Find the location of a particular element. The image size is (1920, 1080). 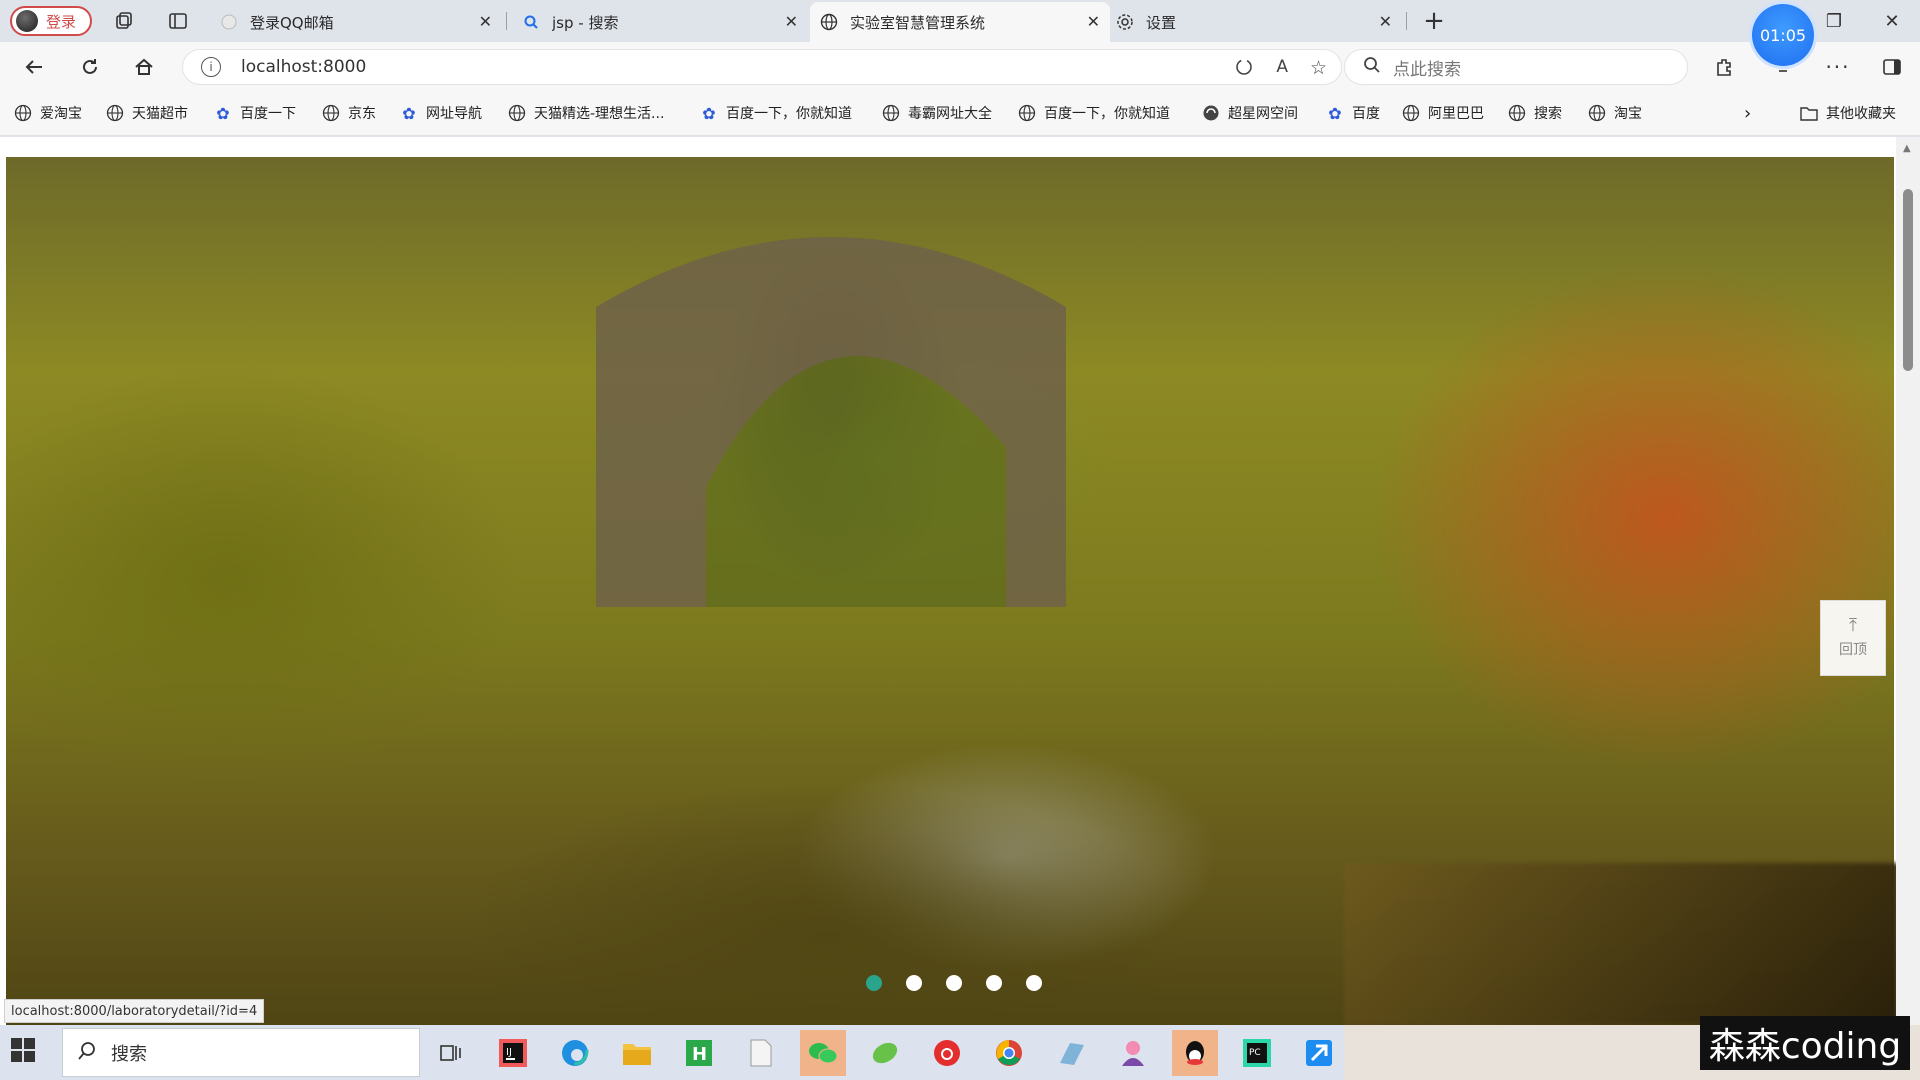

tab-label: 设置 is located at coordinates (1161, 22).